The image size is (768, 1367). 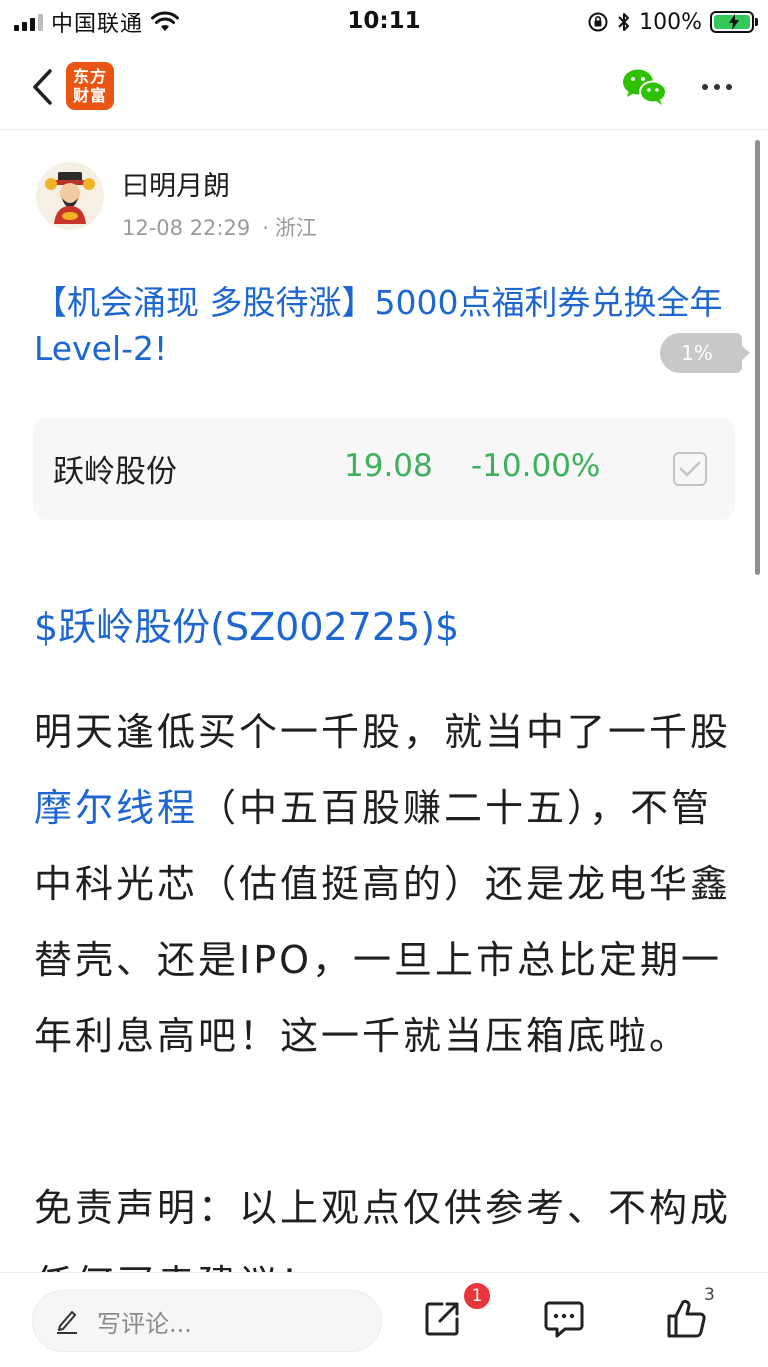 What do you see at coordinates (67, 1322) in the screenshot?
I see `pencil-icon` at bounding box center [67, 1322].